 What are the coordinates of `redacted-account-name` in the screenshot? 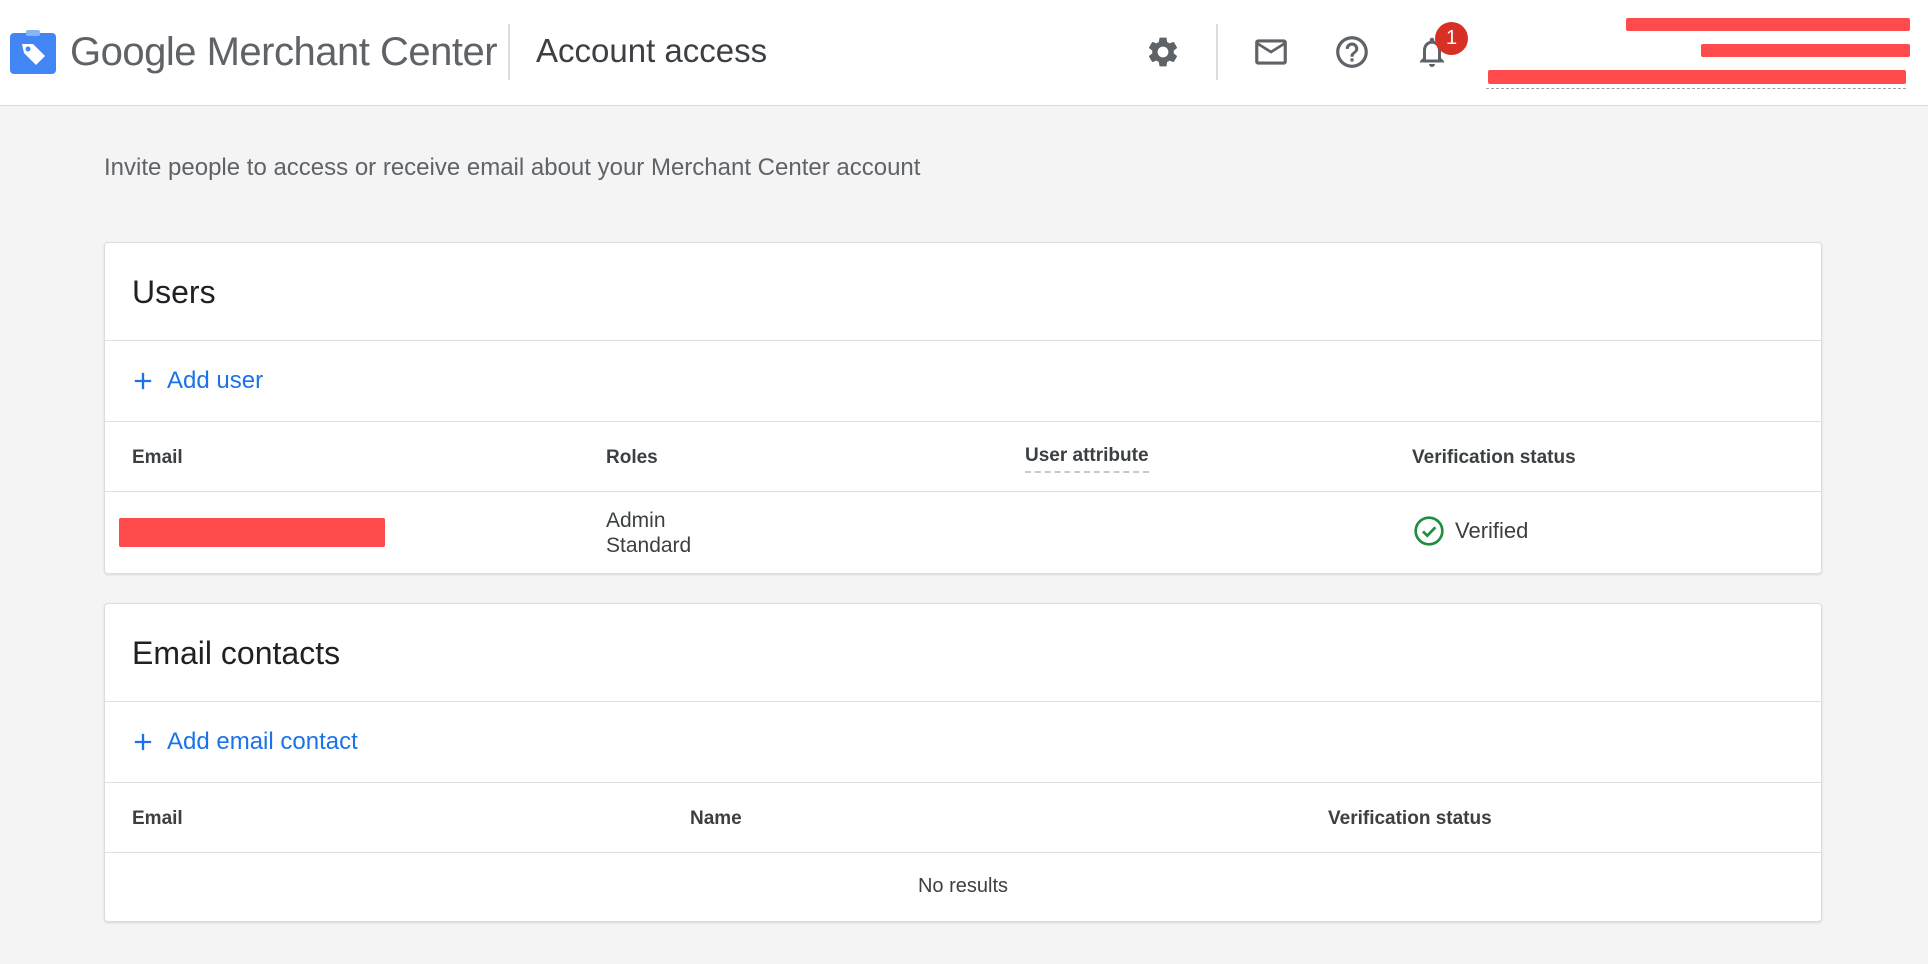 It's located at (1697, 77).